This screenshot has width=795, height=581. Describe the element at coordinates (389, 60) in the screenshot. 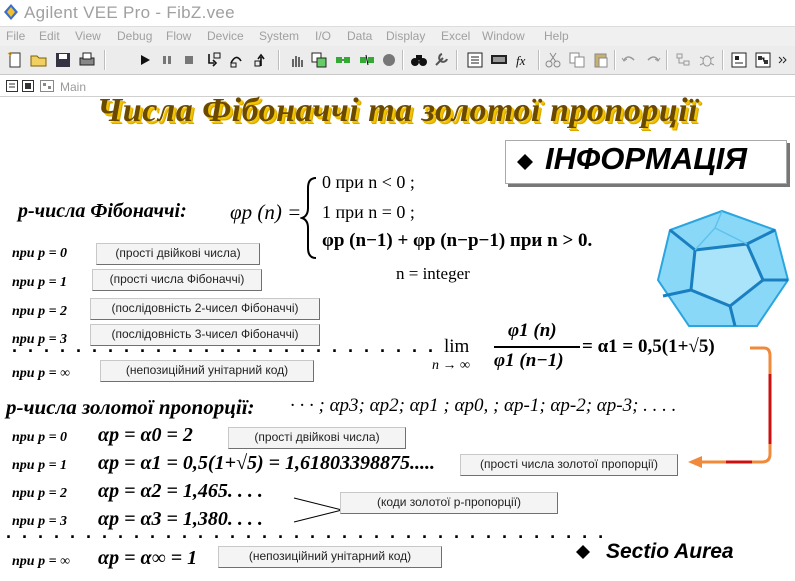

I see `record-icon` at that location.